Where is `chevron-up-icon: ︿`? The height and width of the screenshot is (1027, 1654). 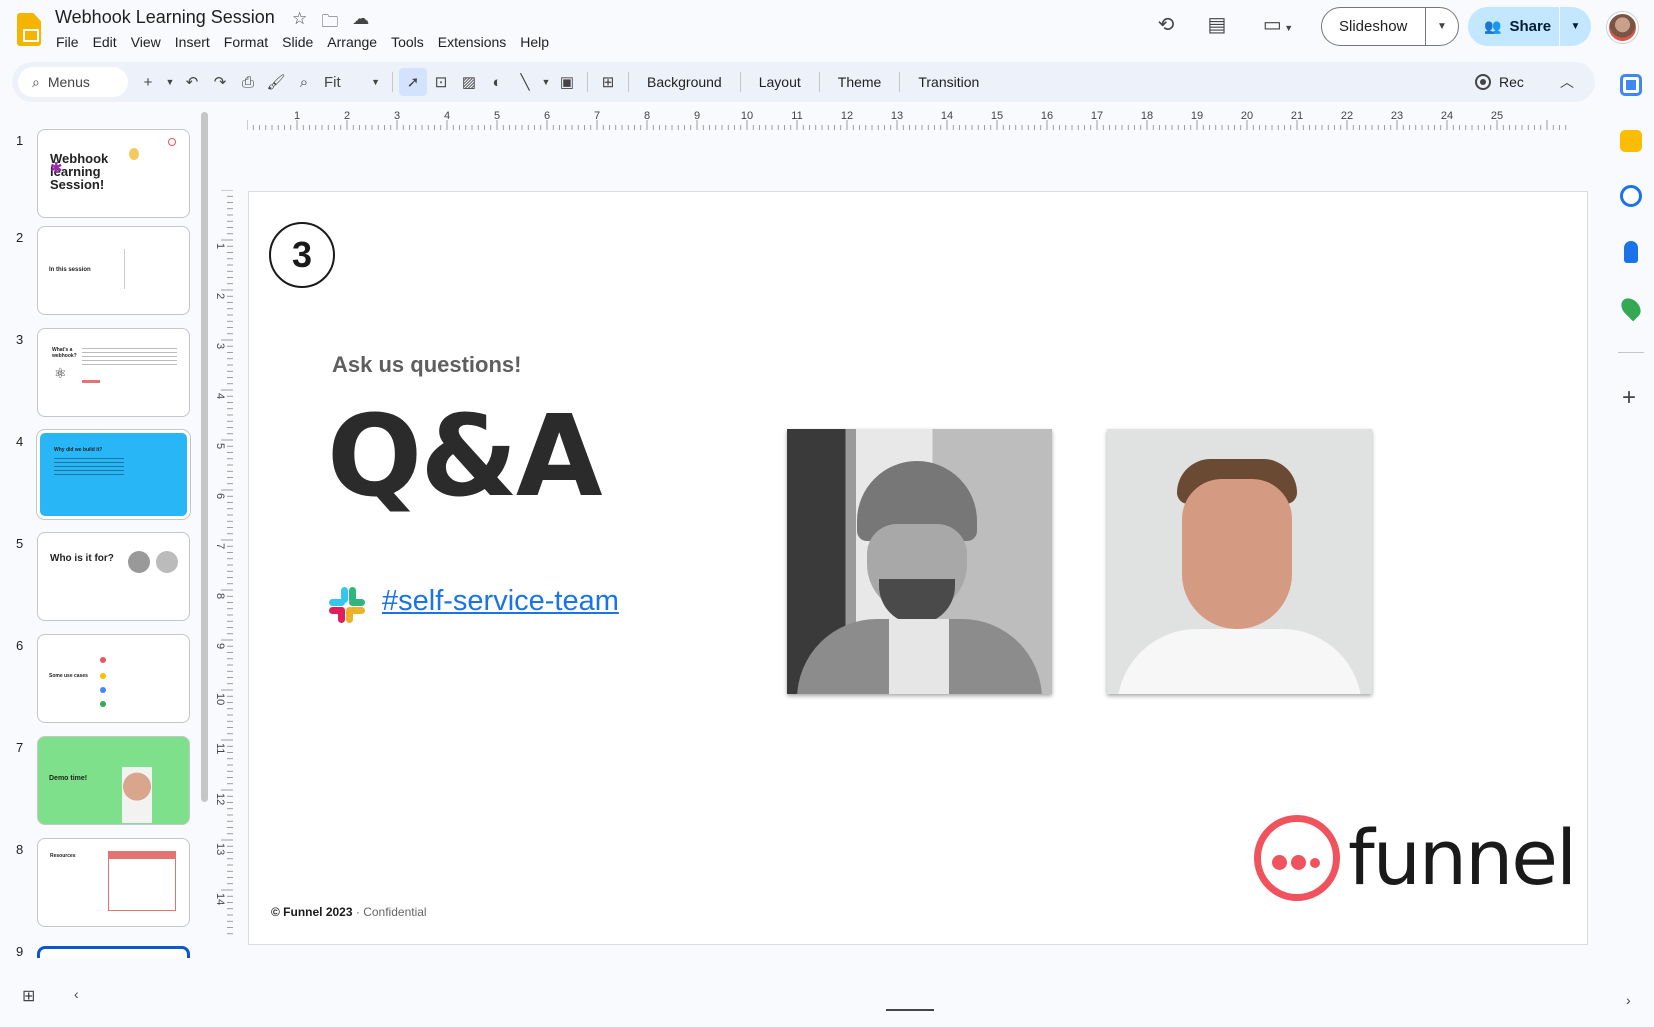 chevron-up-icon: ︿ is located at coordinates (1567, 82).